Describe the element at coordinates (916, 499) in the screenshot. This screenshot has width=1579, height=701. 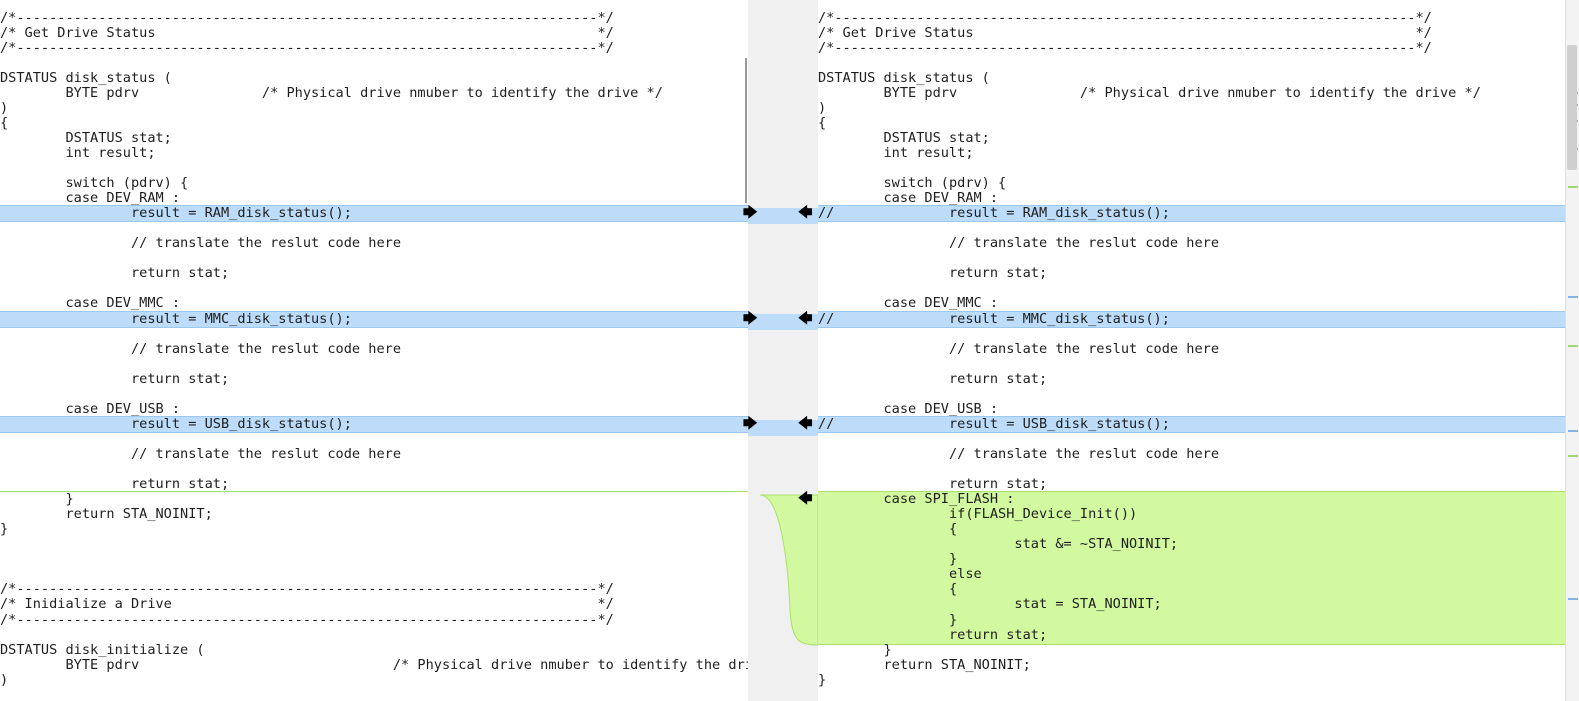
I see `code-line: case SPI_FLASH :` at that location.